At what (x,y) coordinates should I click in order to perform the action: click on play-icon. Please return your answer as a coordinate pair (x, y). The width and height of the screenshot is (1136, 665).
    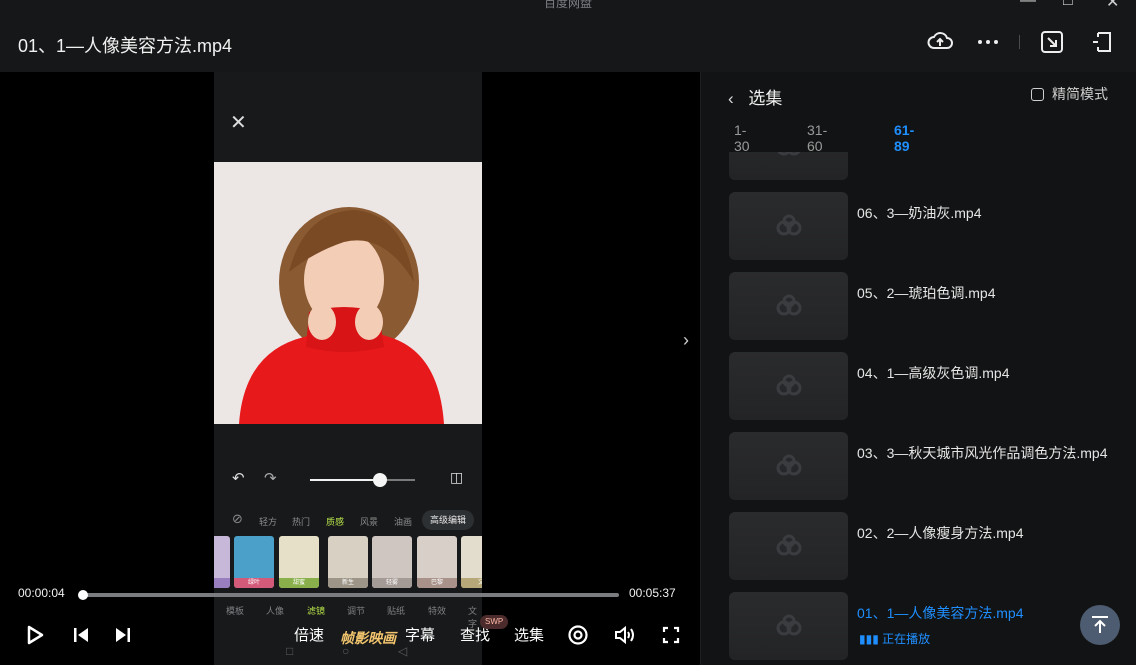
    Looking at the image, I should click on (35, 635).